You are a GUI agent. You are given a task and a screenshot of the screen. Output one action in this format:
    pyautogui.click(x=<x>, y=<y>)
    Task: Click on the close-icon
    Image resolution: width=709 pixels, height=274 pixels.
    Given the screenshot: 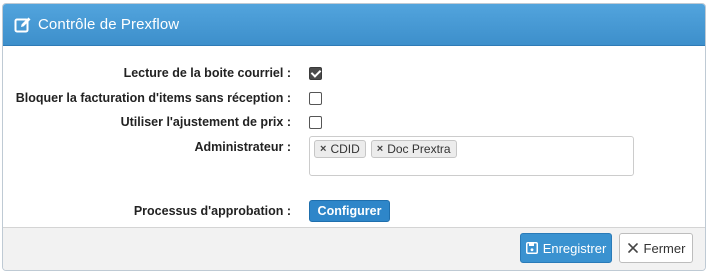 What is the action you would take?
    pyautogui.click(x=633, y=248)
    